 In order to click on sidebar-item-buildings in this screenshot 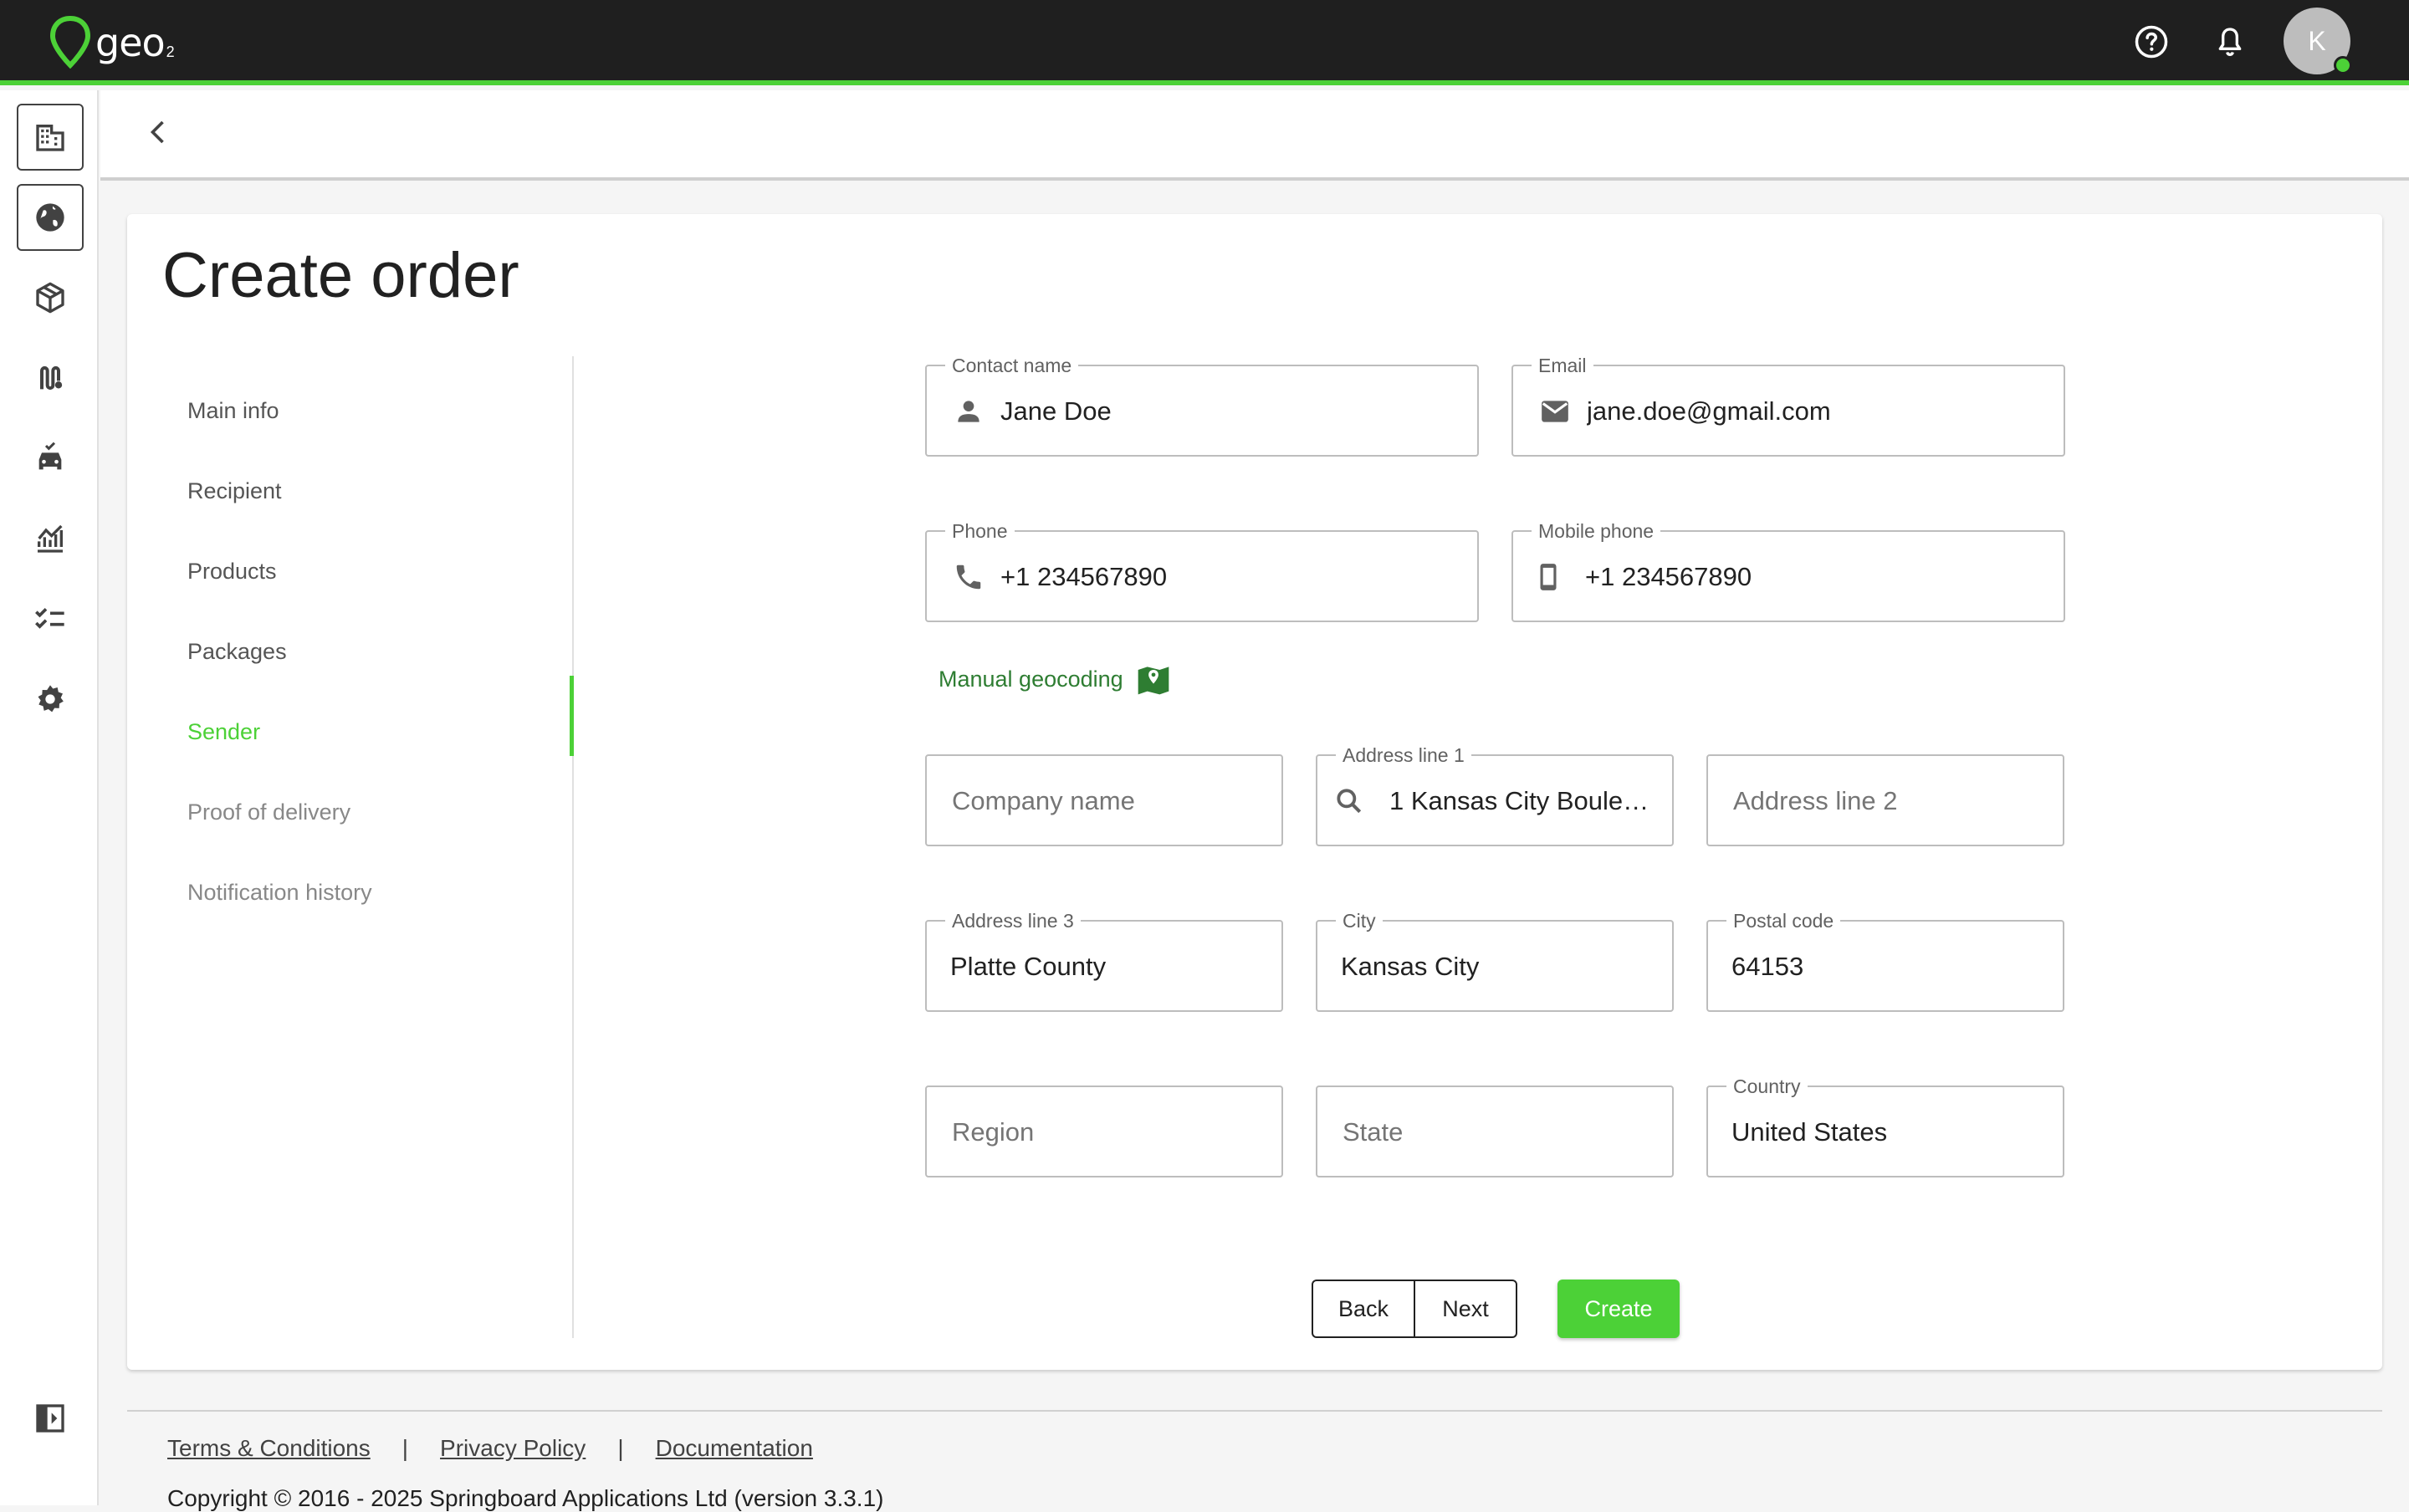, I will do `click(50, 137)`.